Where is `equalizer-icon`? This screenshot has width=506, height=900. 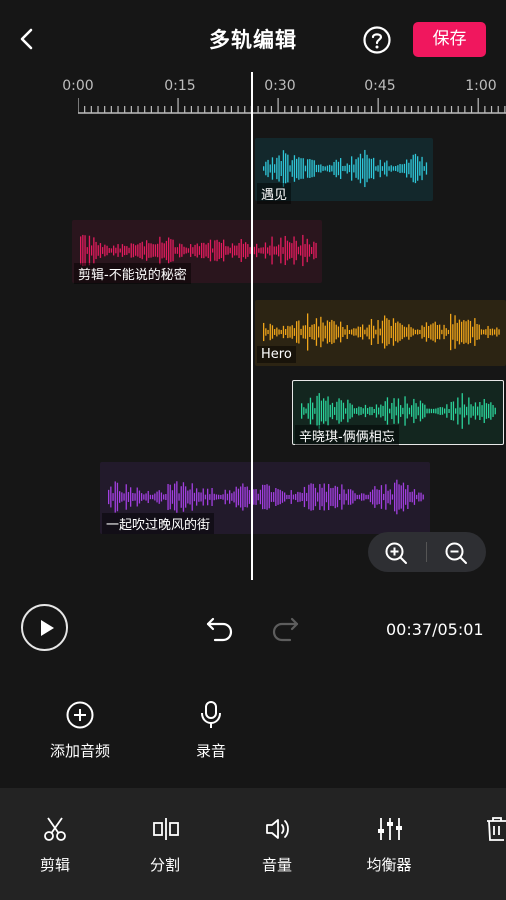 equalizer-icon is located at coordinates (390, 829).